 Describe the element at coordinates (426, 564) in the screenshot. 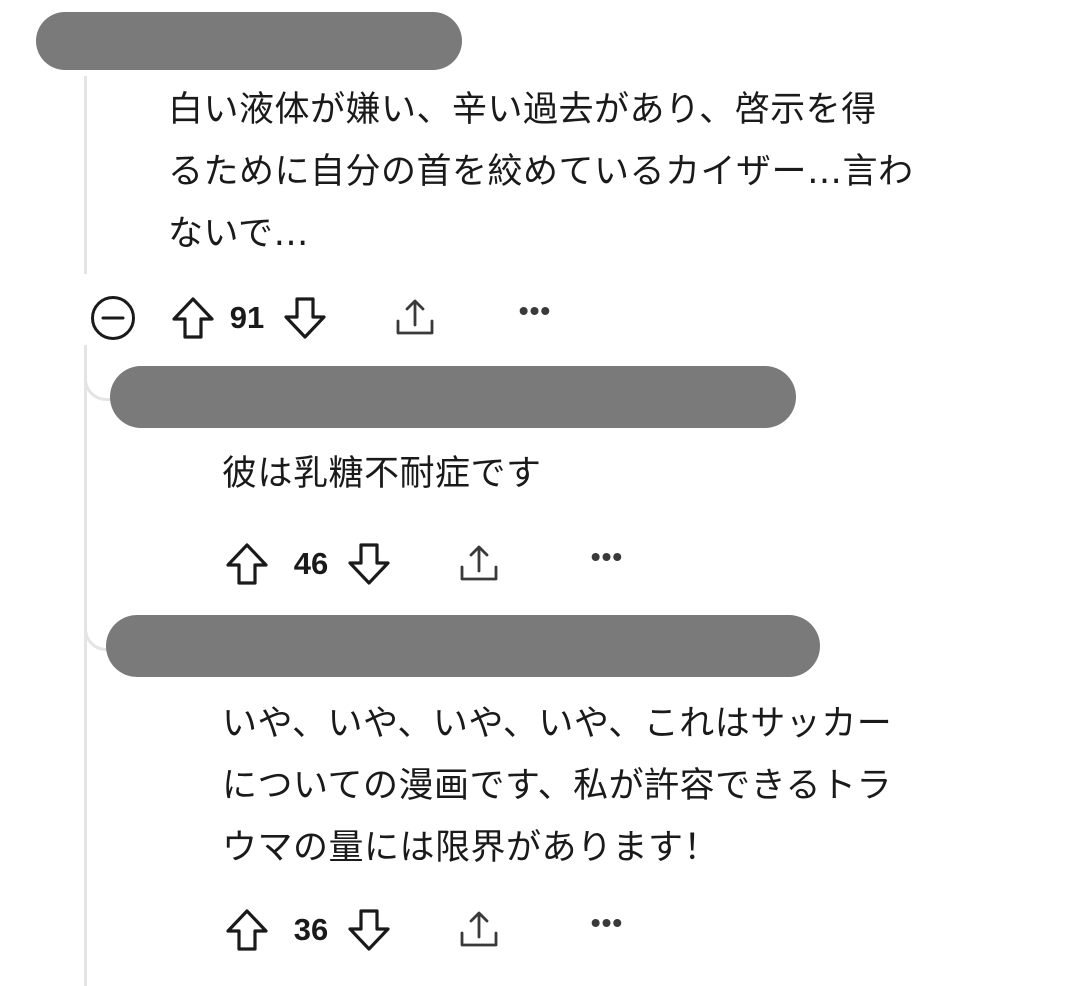

I see `comment-actions: 46 •••` at that location.